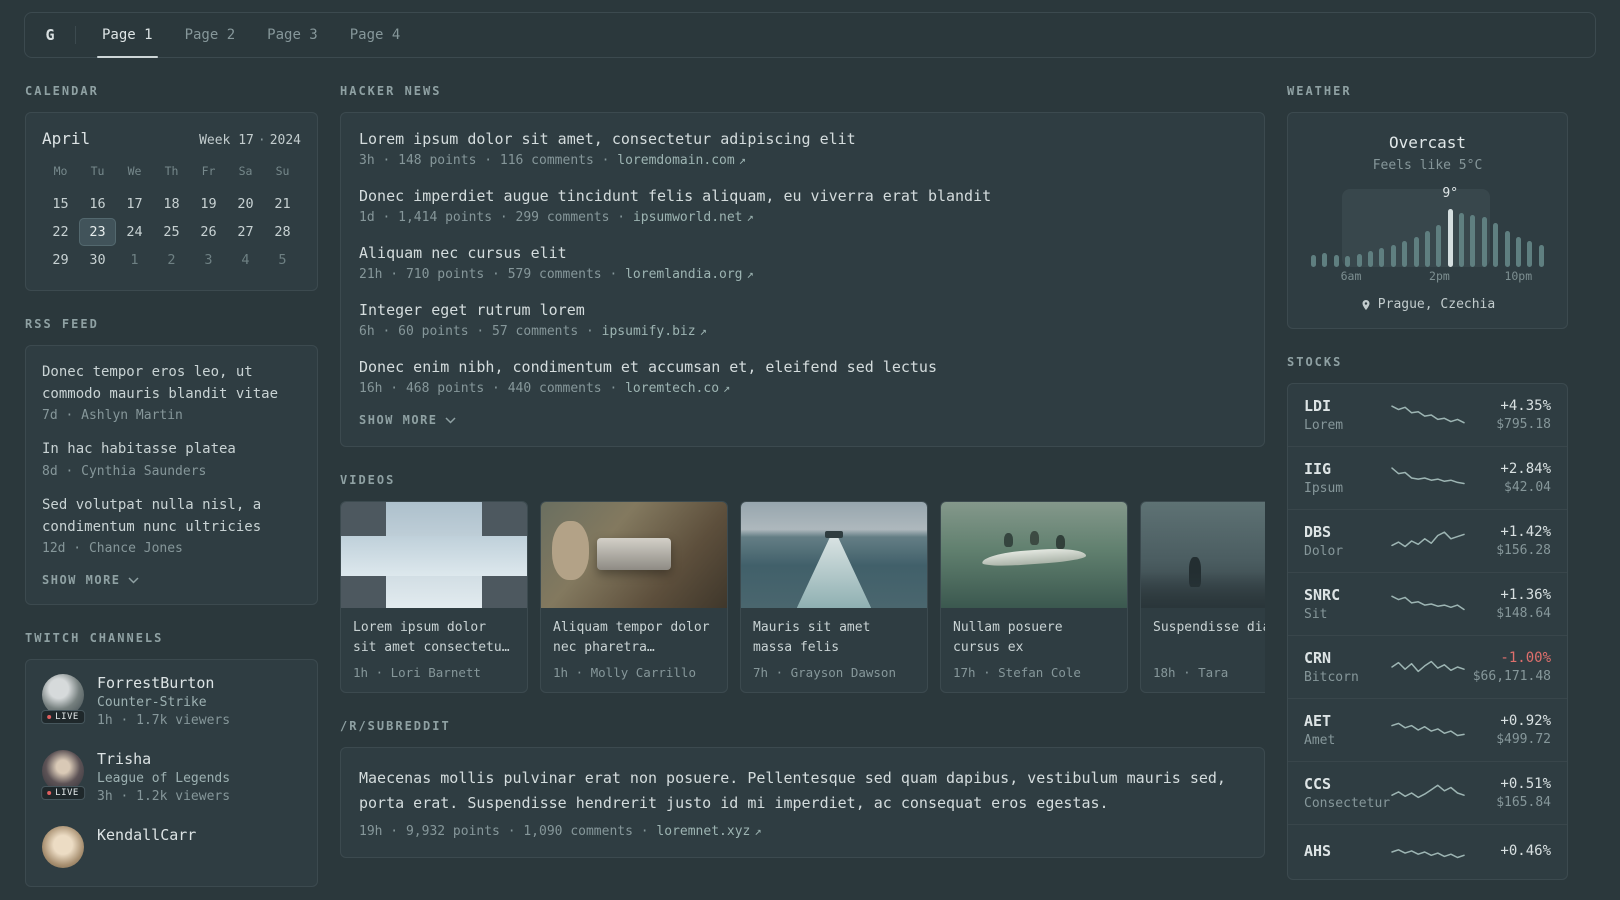  Describe the element at coordinates (484, 160) in the screenshot. I see `hn-story-stats: 3h · 148 points · 116 comments ·` at that location.